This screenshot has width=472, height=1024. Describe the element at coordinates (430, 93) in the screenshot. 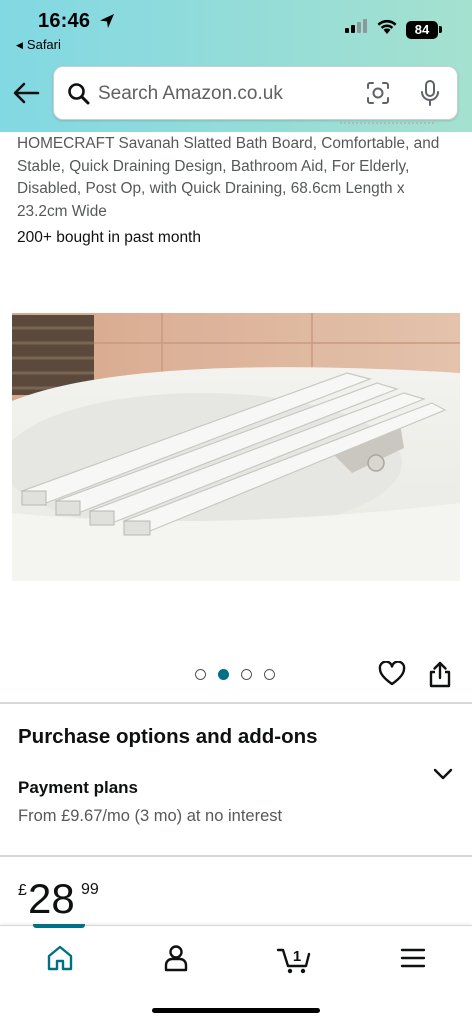

I see `microphone-icon` at that location.